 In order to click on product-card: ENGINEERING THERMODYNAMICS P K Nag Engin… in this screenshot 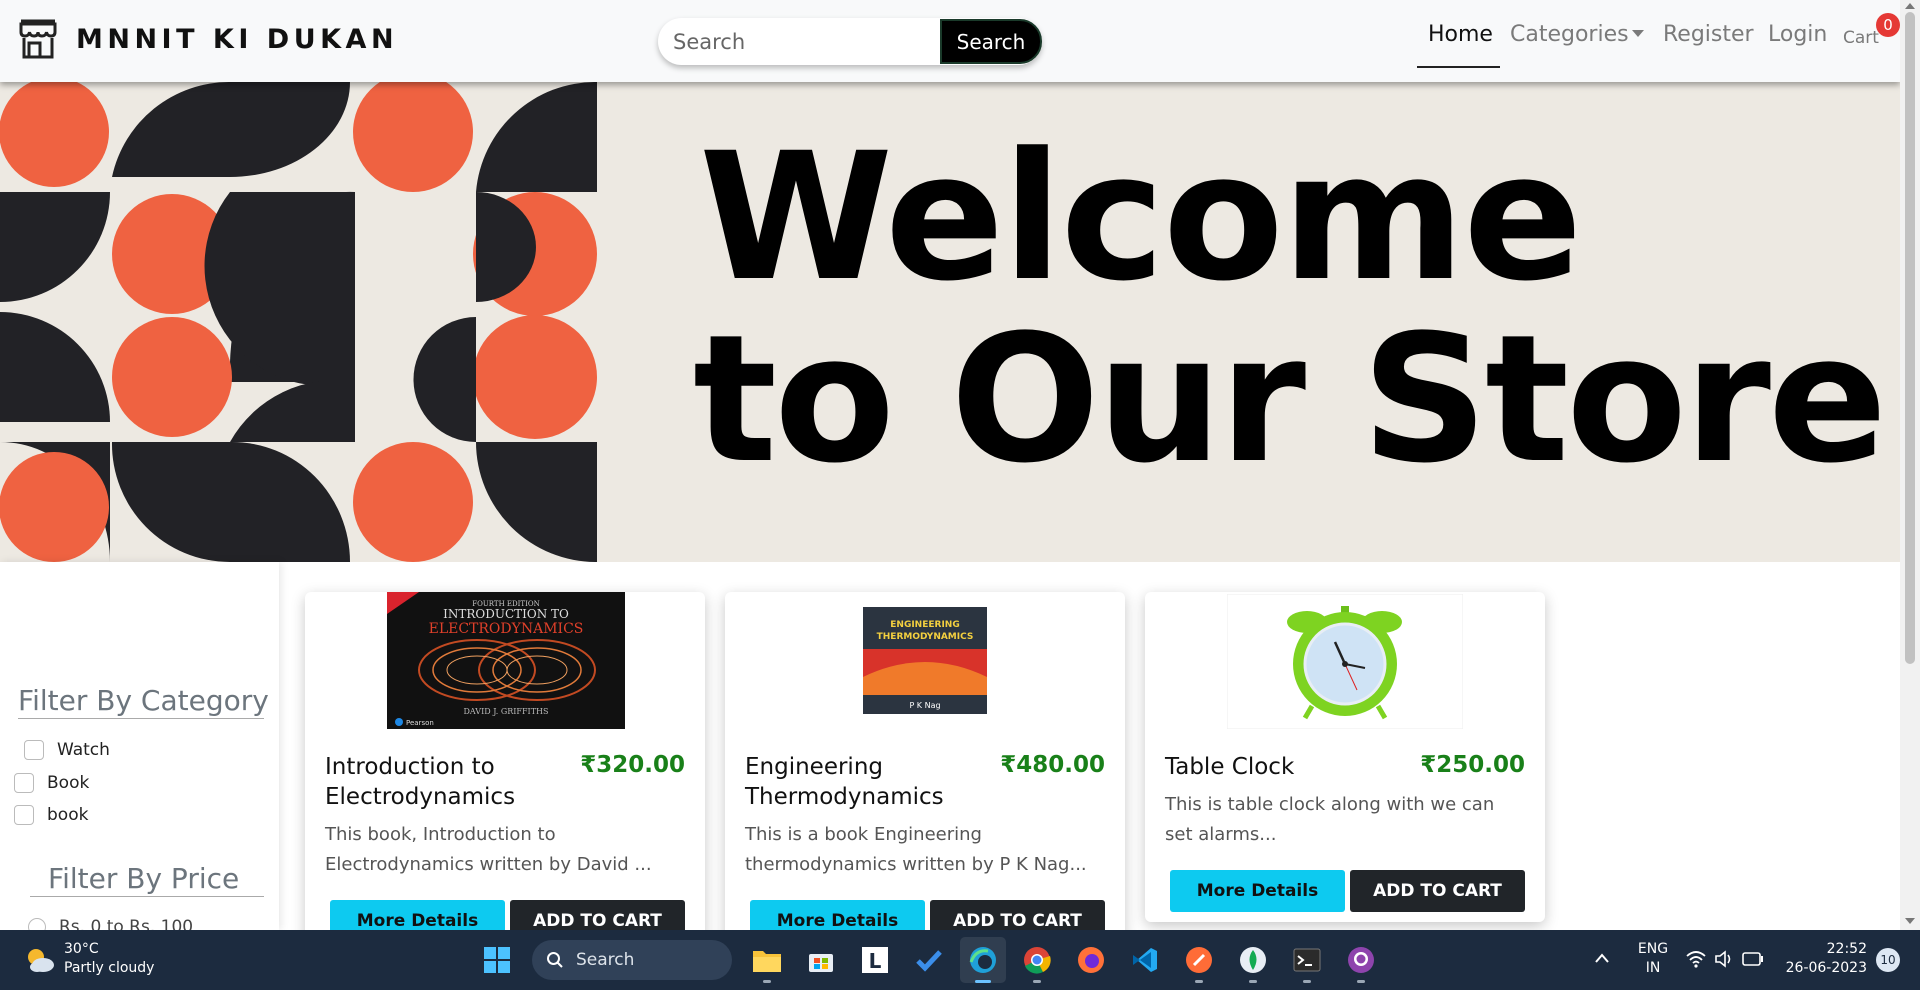, I will do `click(925, 761)`.